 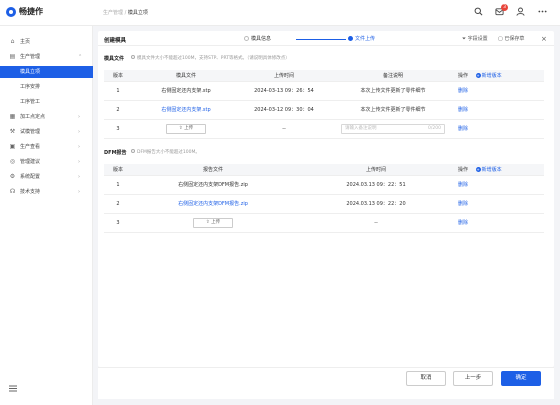 What do you see at coordinates (46, 72) in the screenshot?
I see `sidebar-item-mold-project: 模具立项` at bounding box center [46, 72].